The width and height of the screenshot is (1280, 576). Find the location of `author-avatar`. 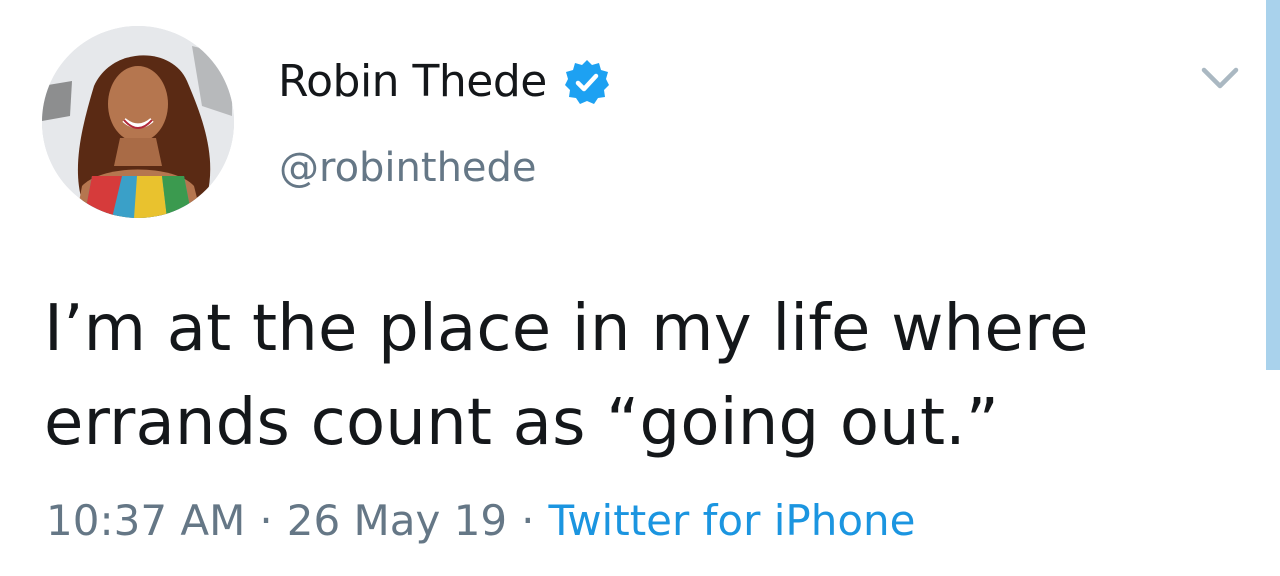

author-avatar is located at coordinates (138, 122).